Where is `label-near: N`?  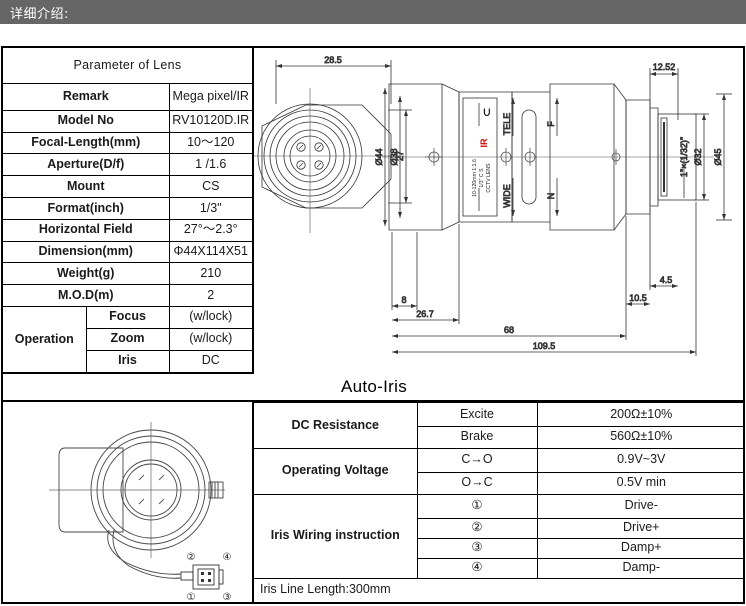
label-near: N is located at coordinates (551, 196).